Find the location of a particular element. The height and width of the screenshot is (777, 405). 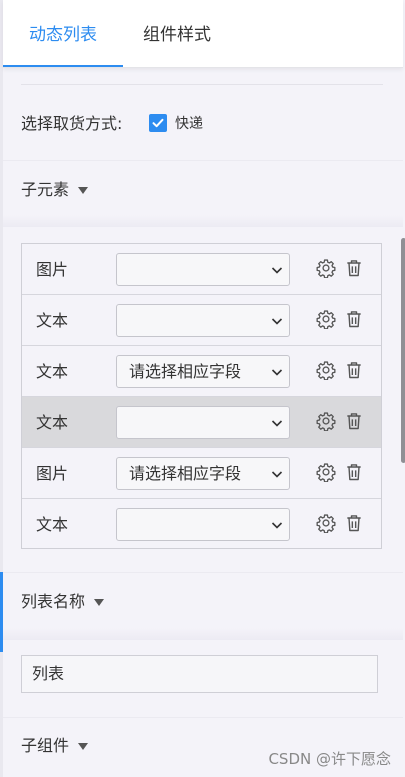

watermark: CSDN @许下愿念 is located at coordinates (329, 759).